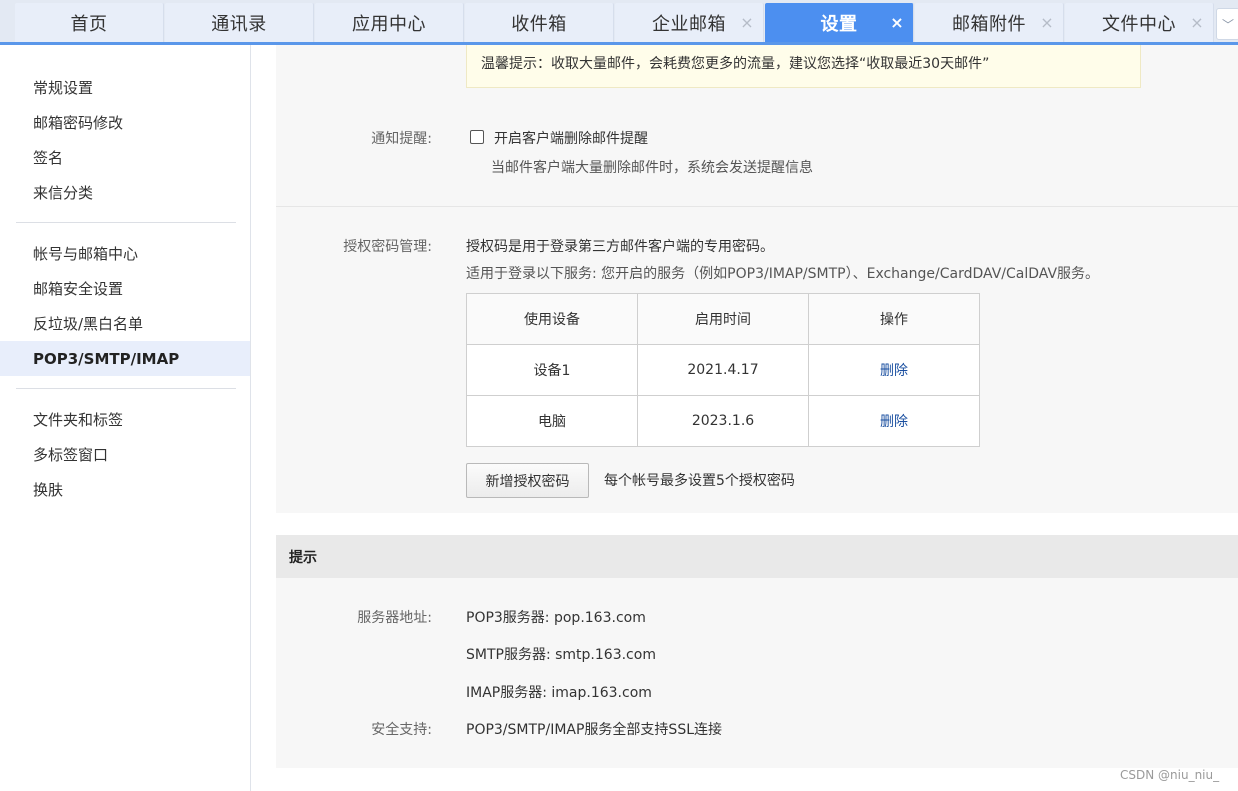 This screenshot has width=1238, height=791. I want to click on auth-code-limit-note: 每个帐号最多设置5个授权密码, so click(699, 481).